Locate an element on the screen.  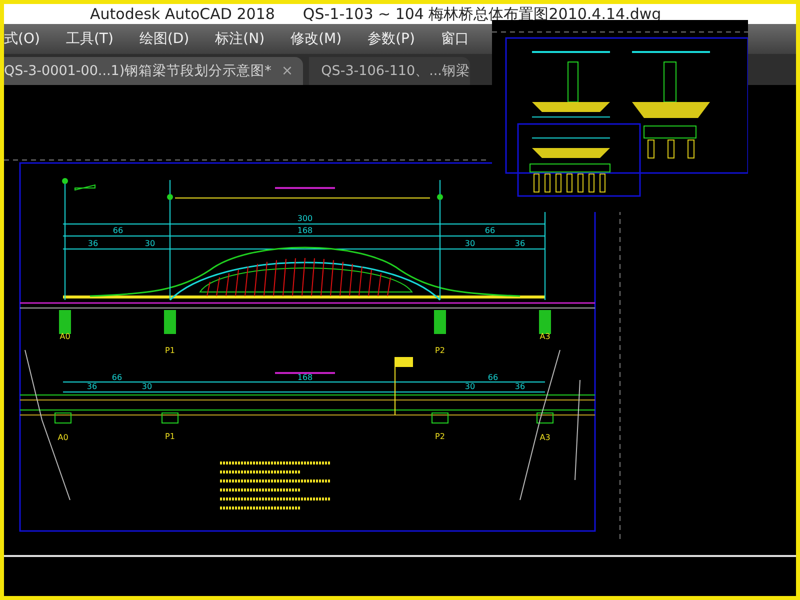
dimension-text: 300 is located at coordinates (305, 218).